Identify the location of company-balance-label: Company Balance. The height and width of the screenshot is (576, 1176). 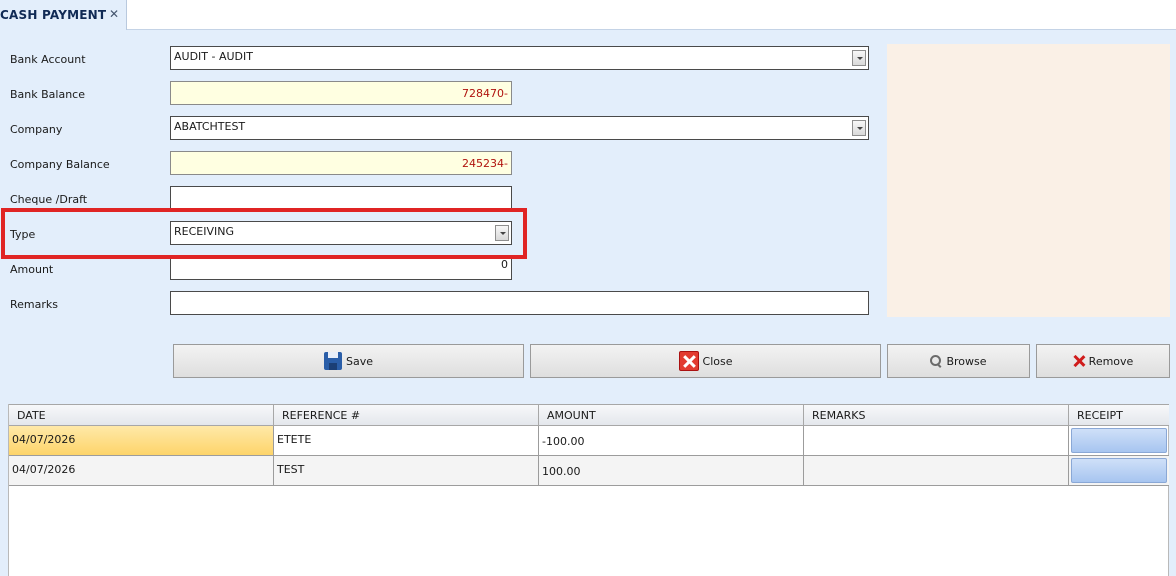
(60, 164).